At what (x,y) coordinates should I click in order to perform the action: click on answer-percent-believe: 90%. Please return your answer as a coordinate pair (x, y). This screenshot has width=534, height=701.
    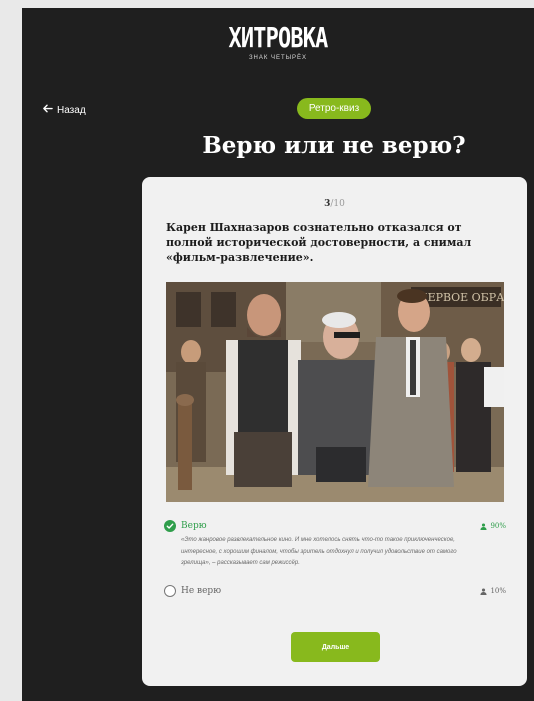
    Looking at the image, I should click on (493, 526).